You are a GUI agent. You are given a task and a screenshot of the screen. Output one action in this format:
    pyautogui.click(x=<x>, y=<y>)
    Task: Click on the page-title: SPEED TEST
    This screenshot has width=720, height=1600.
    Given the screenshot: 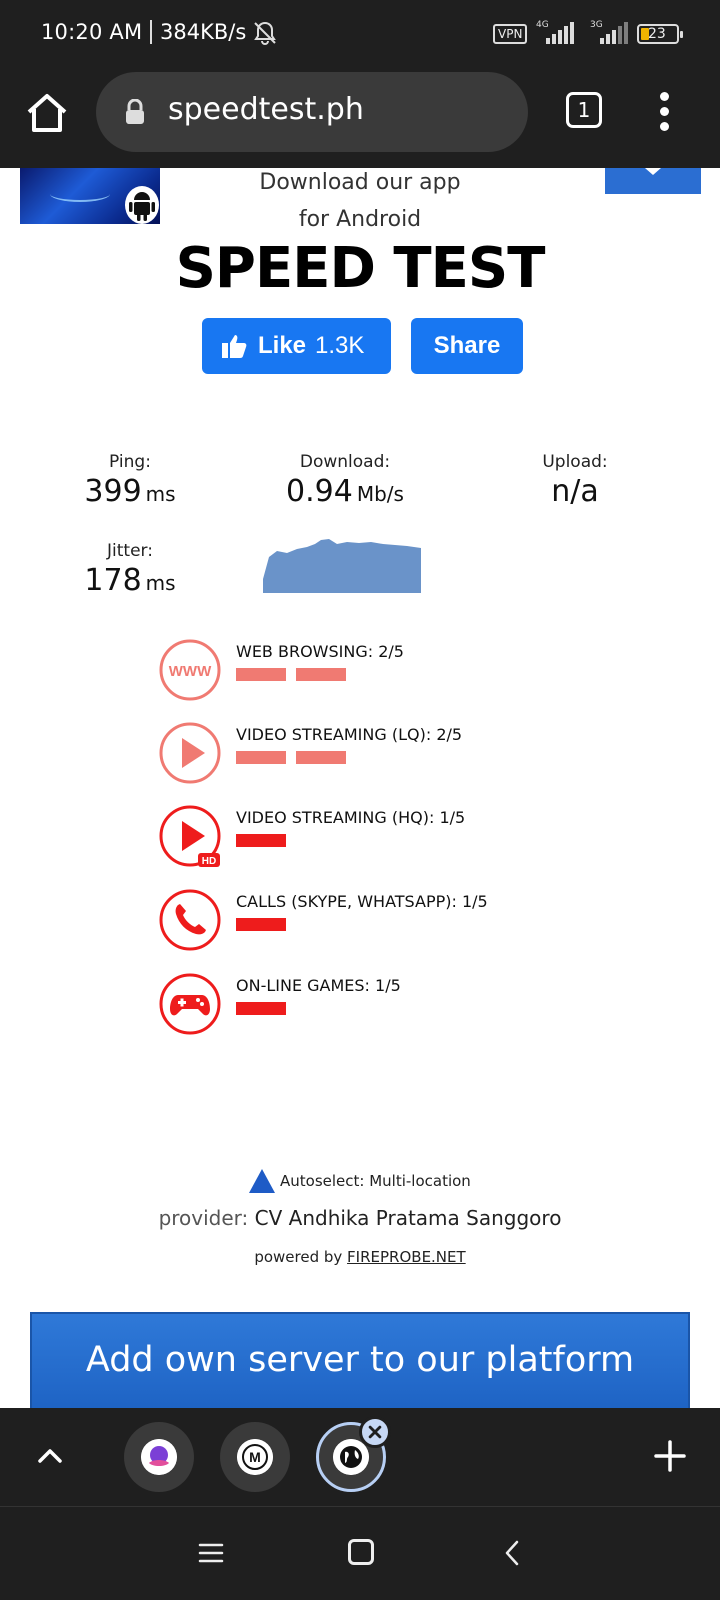 What is the action you would take?
    pyautogui.click(x=360, y=268)
    